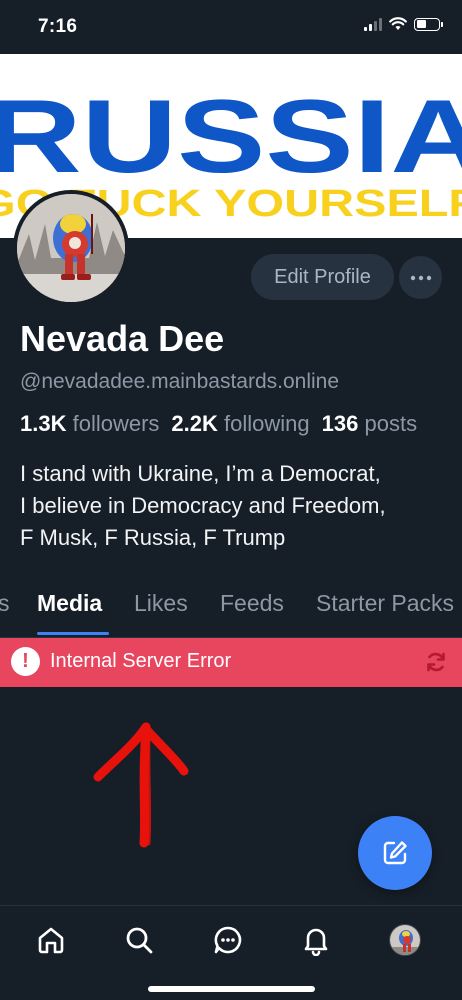 Image resolution: width=462 pixels, height=1000 pixels. I want to click on ellipsis-icon, so click(420, 277).